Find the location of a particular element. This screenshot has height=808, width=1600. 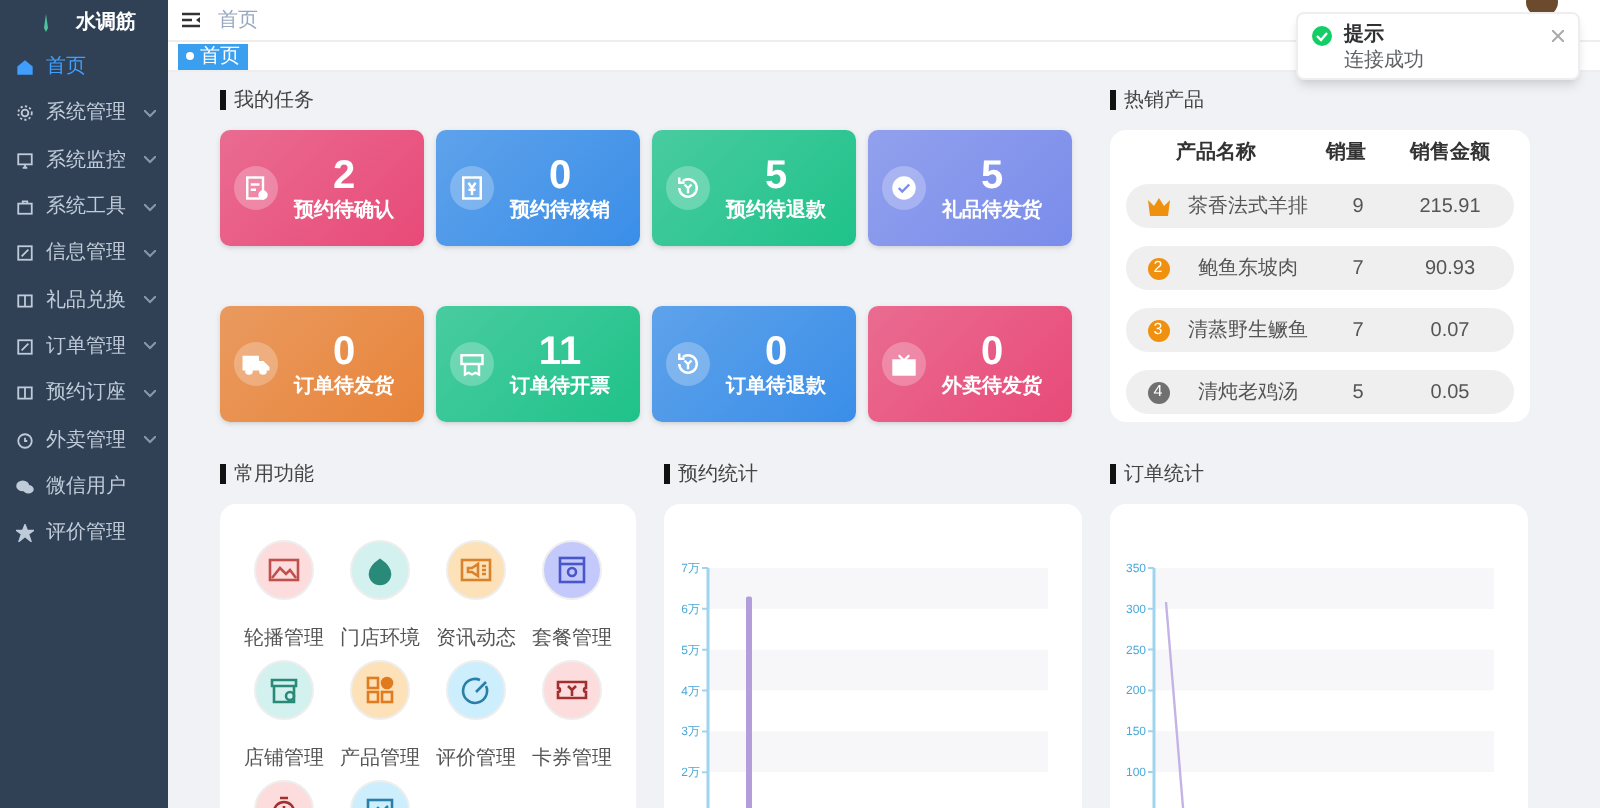

task-label: 订单待退款 is located at coordinates (776, 388).